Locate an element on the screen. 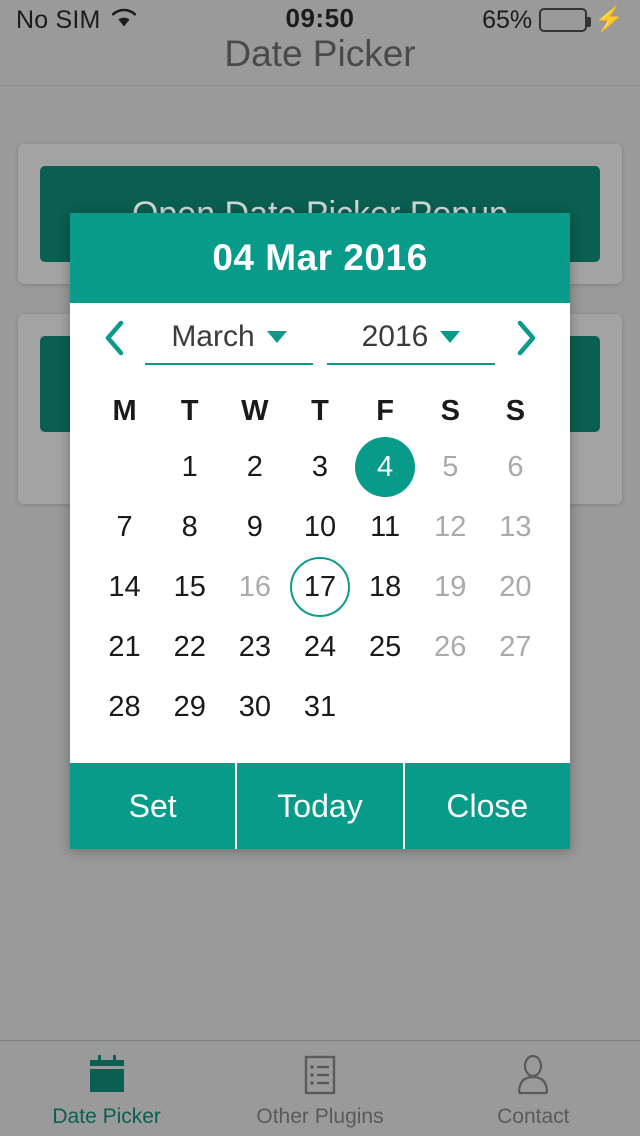 The image size is (640, 1136). calendar-day-25: 25 is located at coordinates (385, 647).